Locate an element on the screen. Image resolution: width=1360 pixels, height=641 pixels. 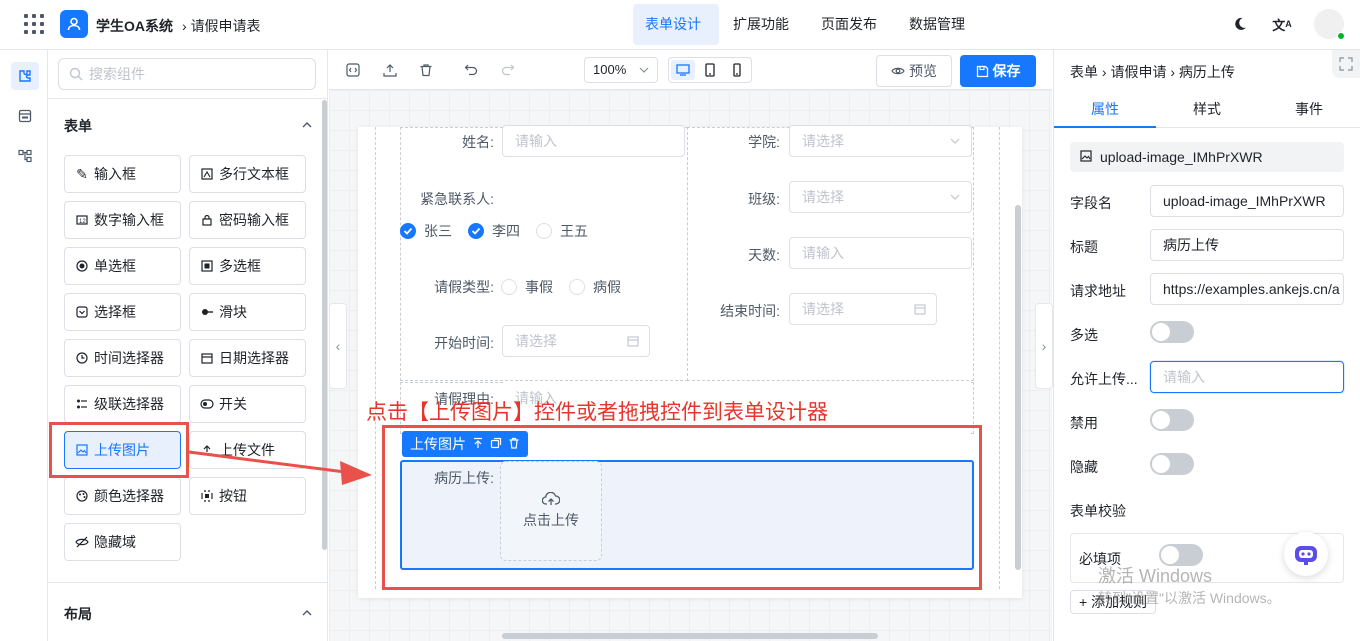
horizontal-scrollbar is located at coordinates (690, 636).